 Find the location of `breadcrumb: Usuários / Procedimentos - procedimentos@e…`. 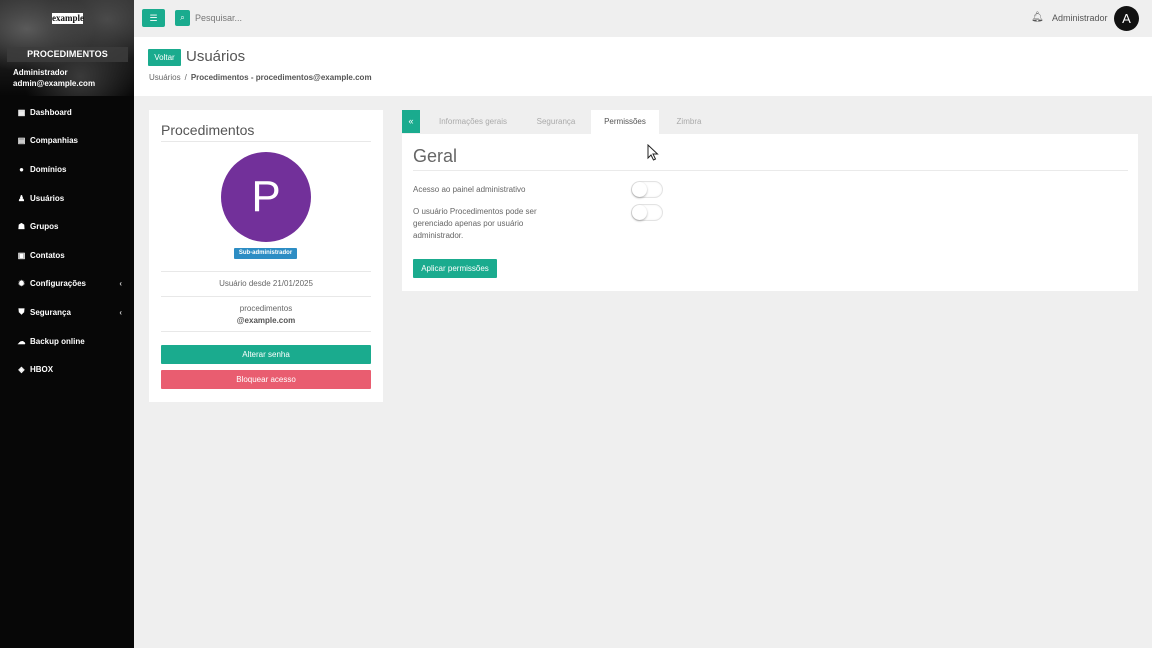

breadcrumb: Usuários / Procedimentos - procedimentos@e… is located at coordinates (260, 77).